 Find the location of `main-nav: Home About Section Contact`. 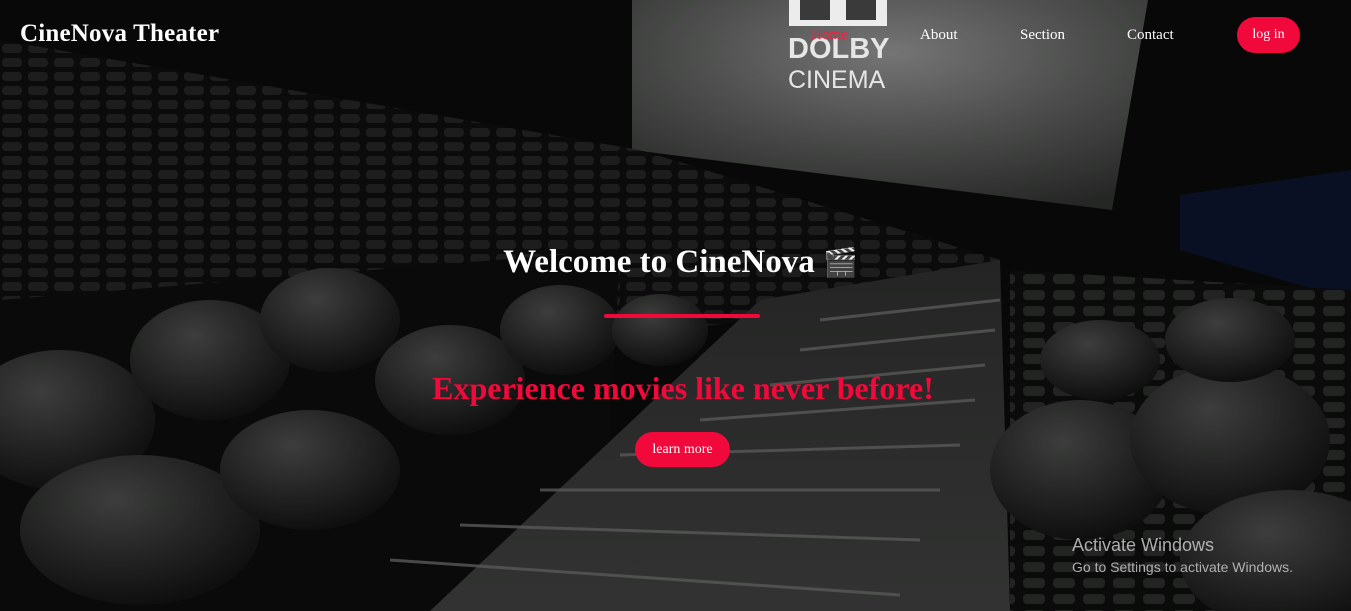

main-nav: Home About Section Contact is located at coordinates (675, 36).